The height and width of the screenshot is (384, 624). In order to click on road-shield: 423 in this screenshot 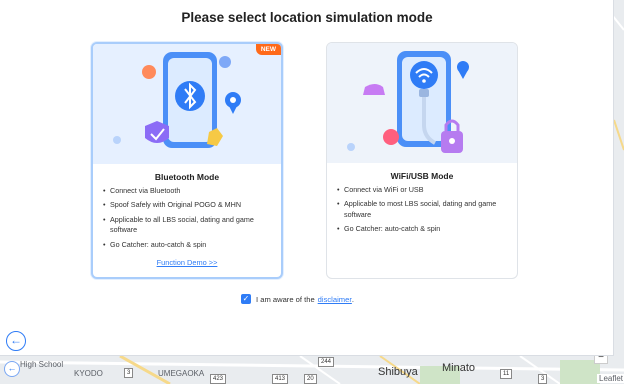, I will do `click(218, 379)`.